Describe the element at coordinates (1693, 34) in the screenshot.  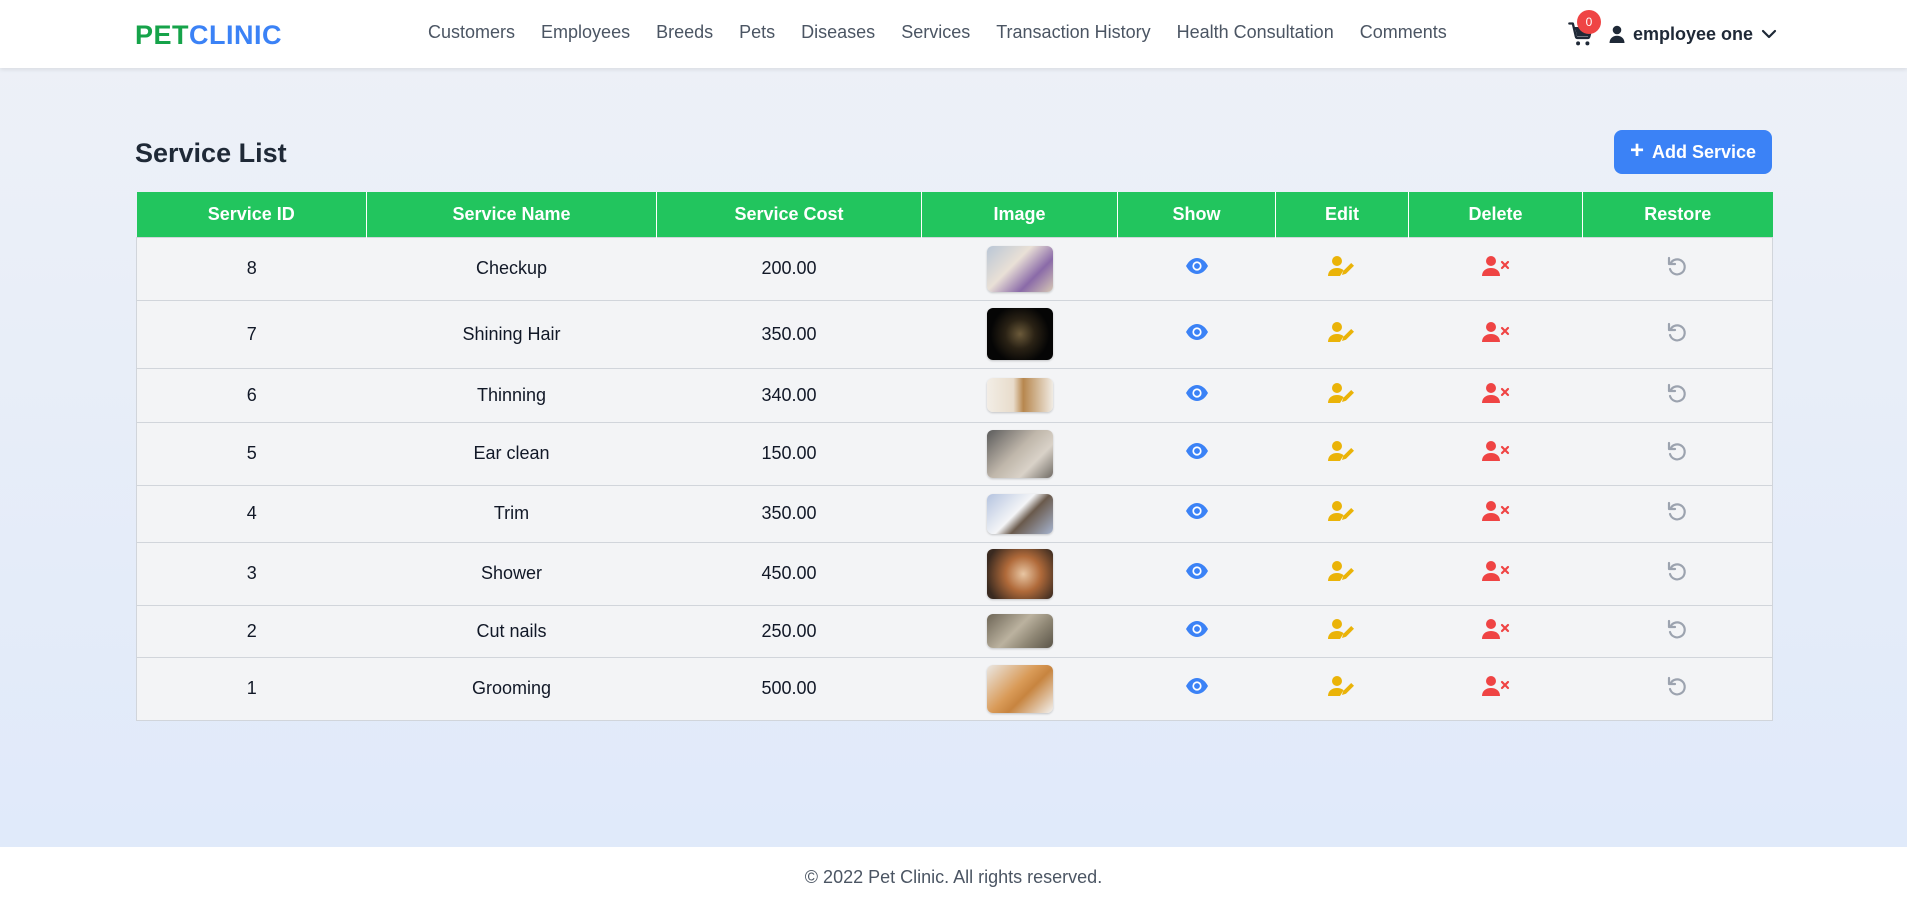
I see `user-menu: employee one` at that location.